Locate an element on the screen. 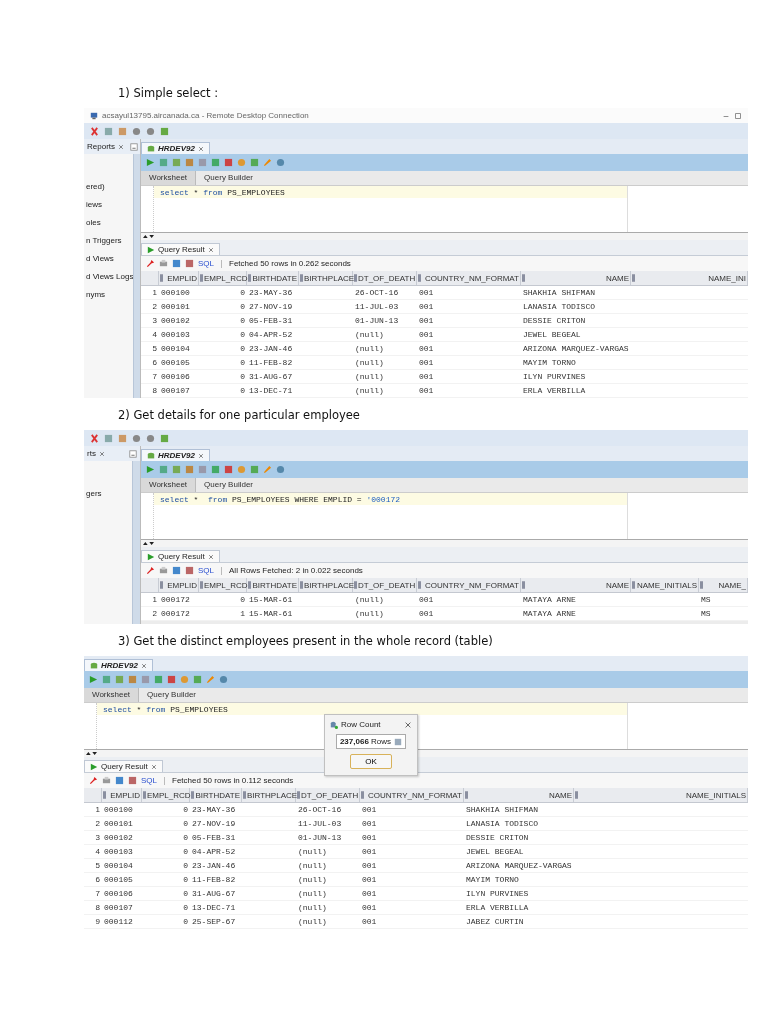  tree-item: n Triggers is located at coordinates (110, 240).